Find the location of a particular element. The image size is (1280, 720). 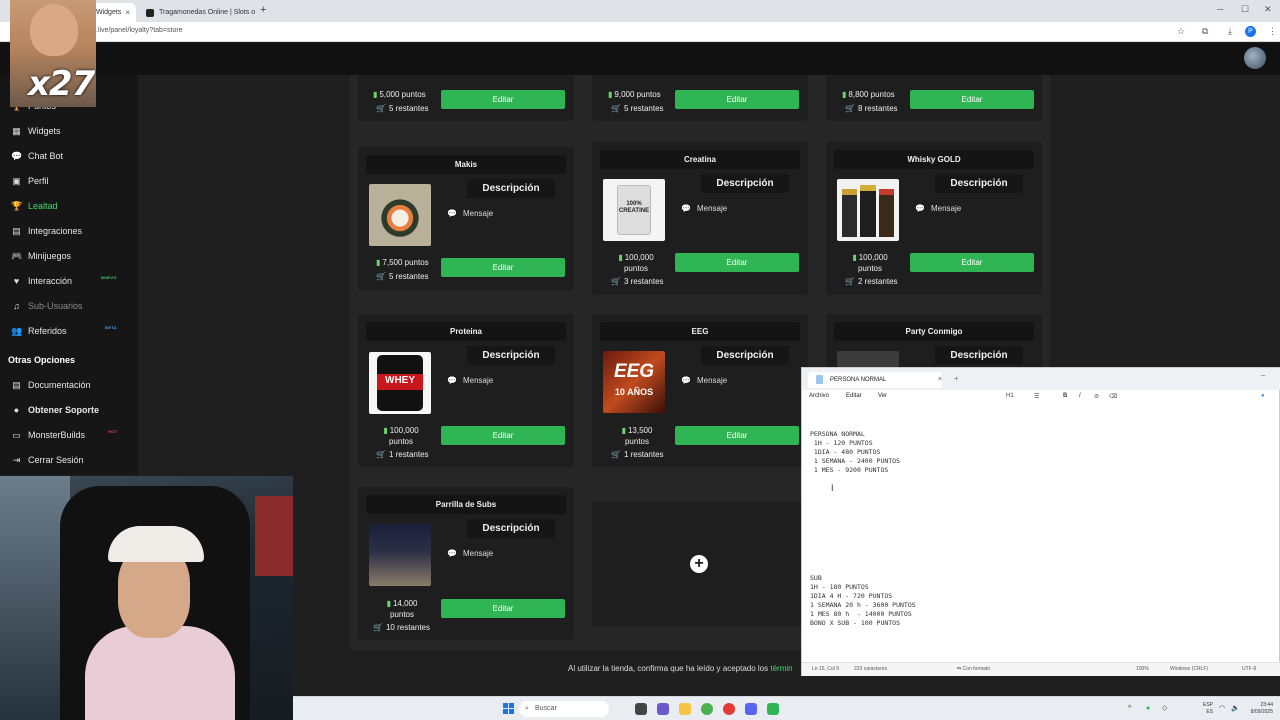

clock: 23:44 8/09/2025 is located at coordinates (1258, 709).